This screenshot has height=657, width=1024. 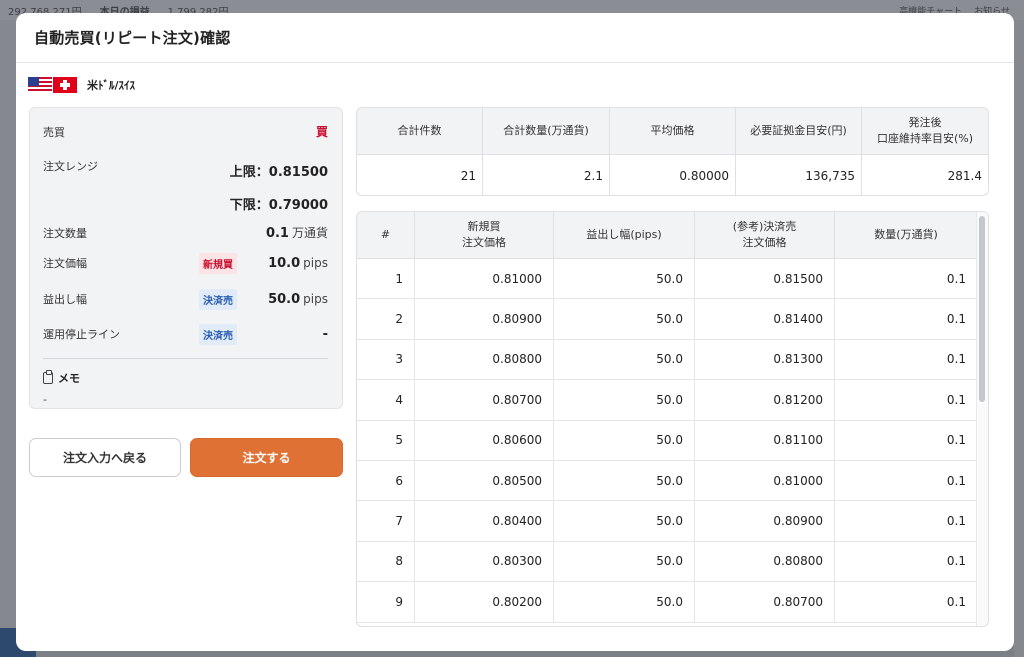 What do you see at coordinates (624, 235) in the screenshot?
I see `detail-header-cell: 益出し幅(pips)` at bounding box center [624, 235].